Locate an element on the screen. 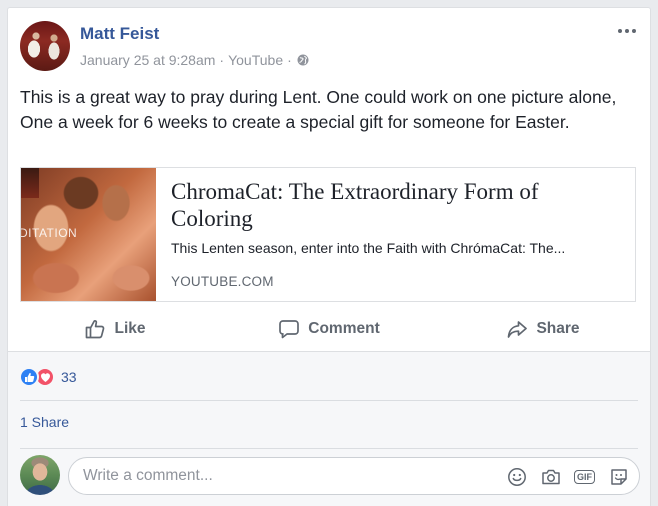 The image size is (658, 506). author-avatar is located at coordinates (45, 46).